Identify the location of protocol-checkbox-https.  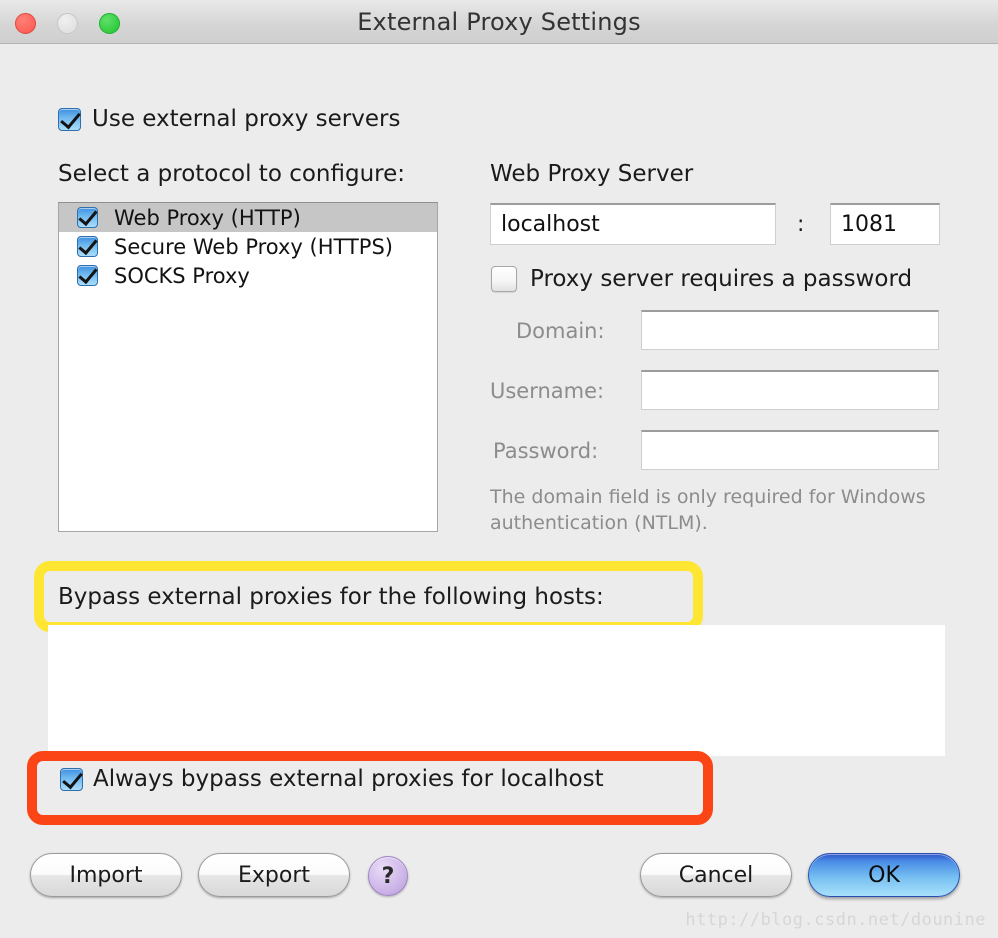
(87, 246).